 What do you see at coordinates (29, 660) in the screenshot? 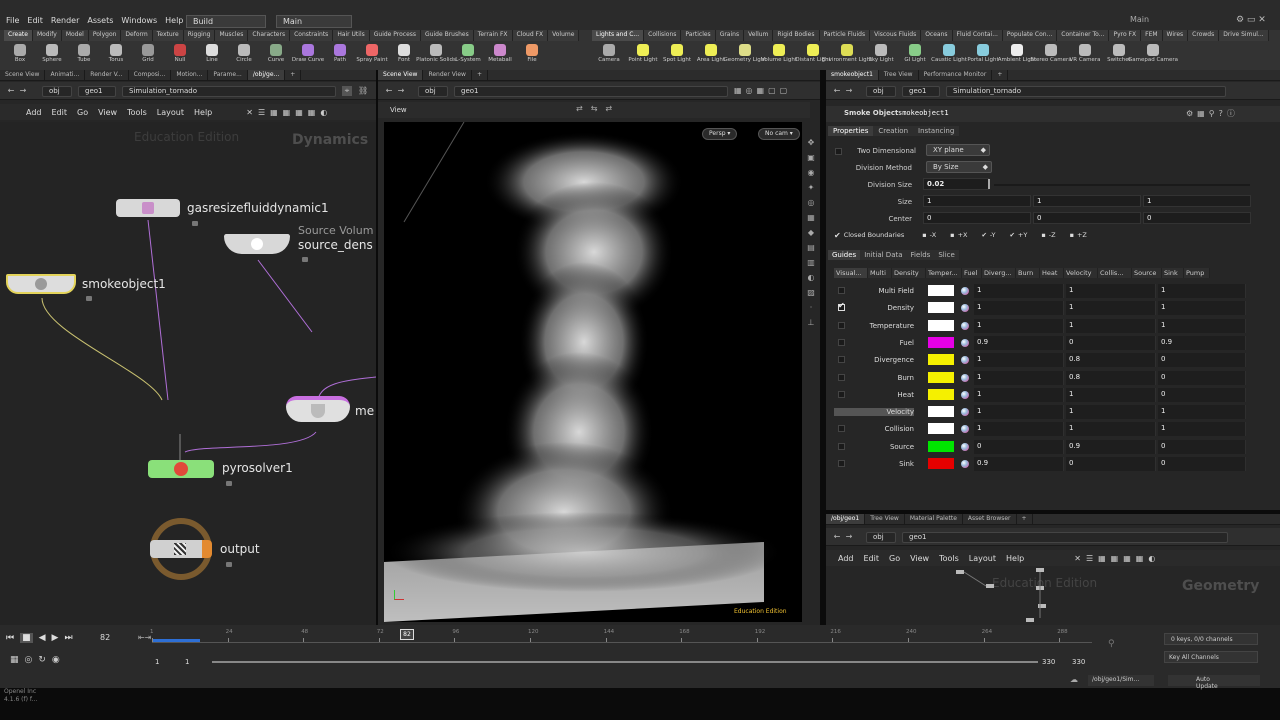
I see `audio-icon: ◎` at bounding box center [29, 660].